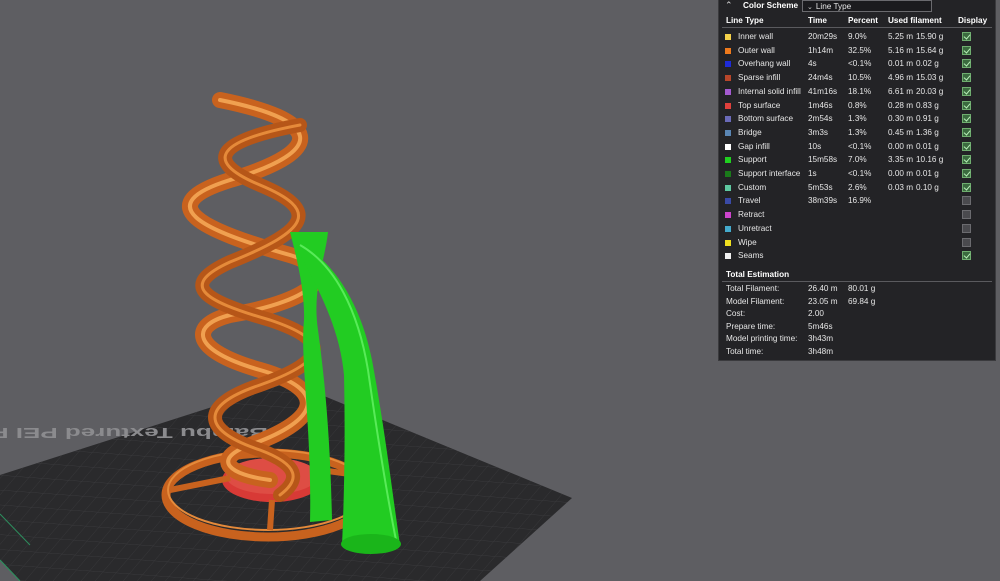 The image size is (1000, 581). Describe the element at coordinates (901, 50) in the screenshot. I see `filament-length: 5.16 m` at that location.